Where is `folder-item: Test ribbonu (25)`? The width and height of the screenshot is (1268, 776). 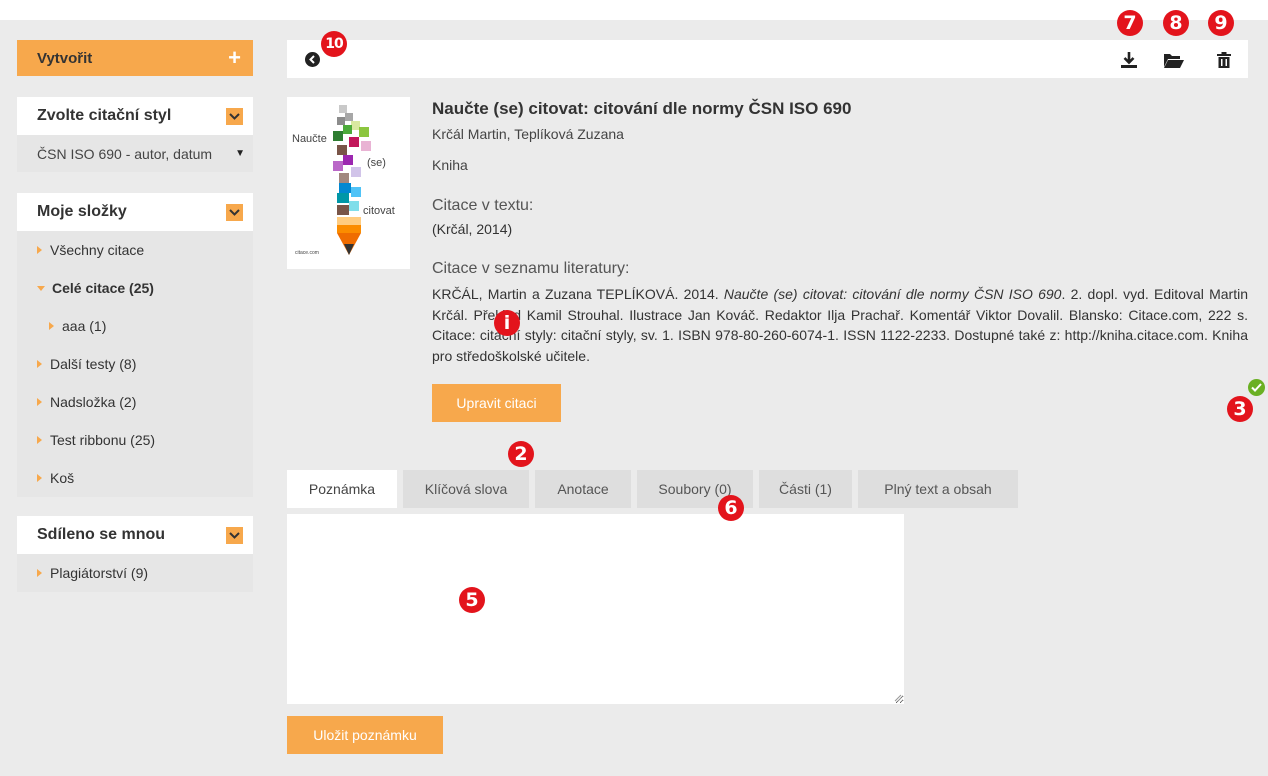 folder-item: Test ribbonu (25) is located at coordinates (135, 440).